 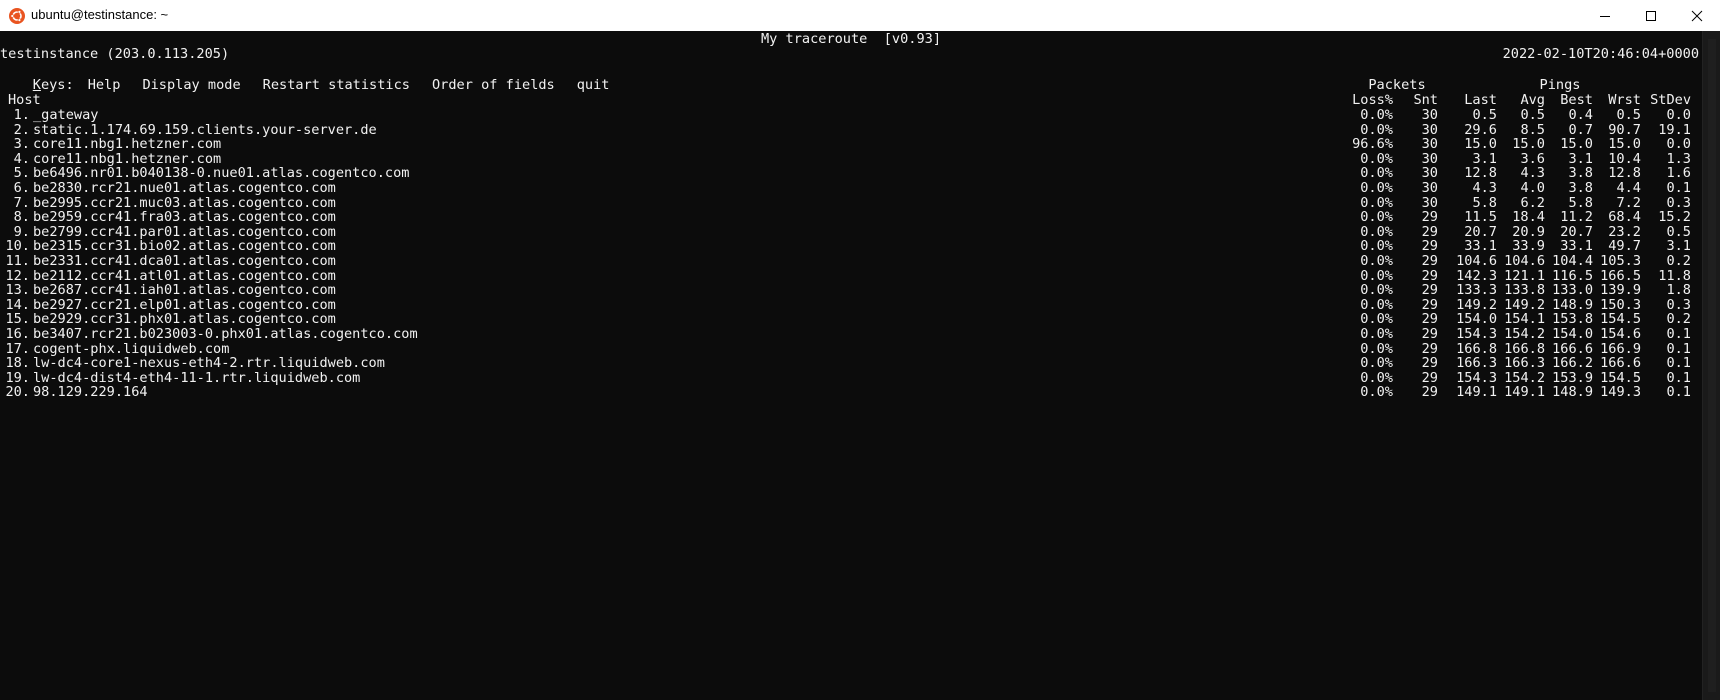 What do you see at coordinates (1576, 144) in the screenshot?
I see `hop-best: 15.0` at bounding box center [1576, 144].